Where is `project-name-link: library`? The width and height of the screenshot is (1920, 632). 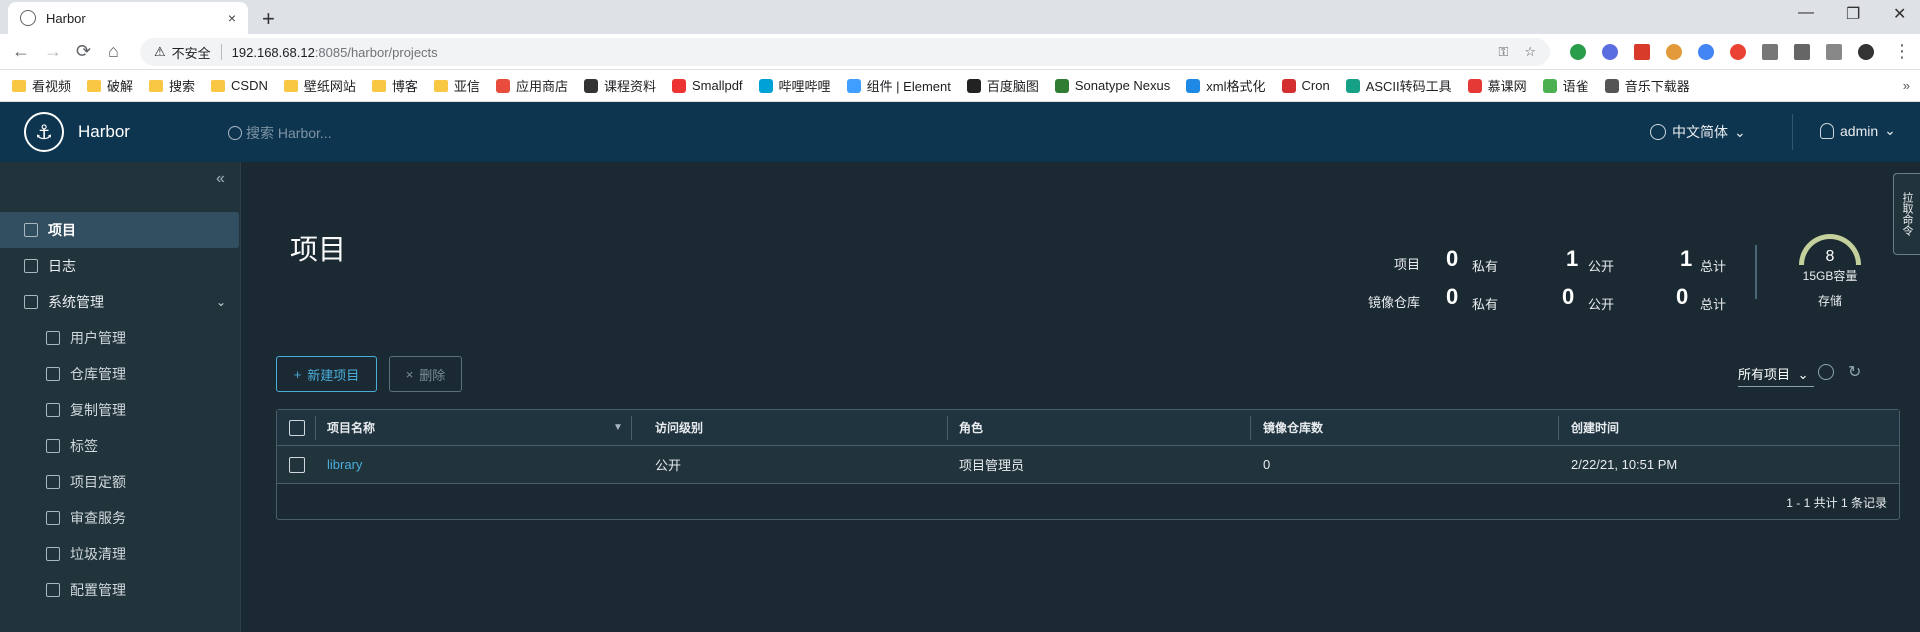 project-name-link: library is located at coordinates (344, 464).